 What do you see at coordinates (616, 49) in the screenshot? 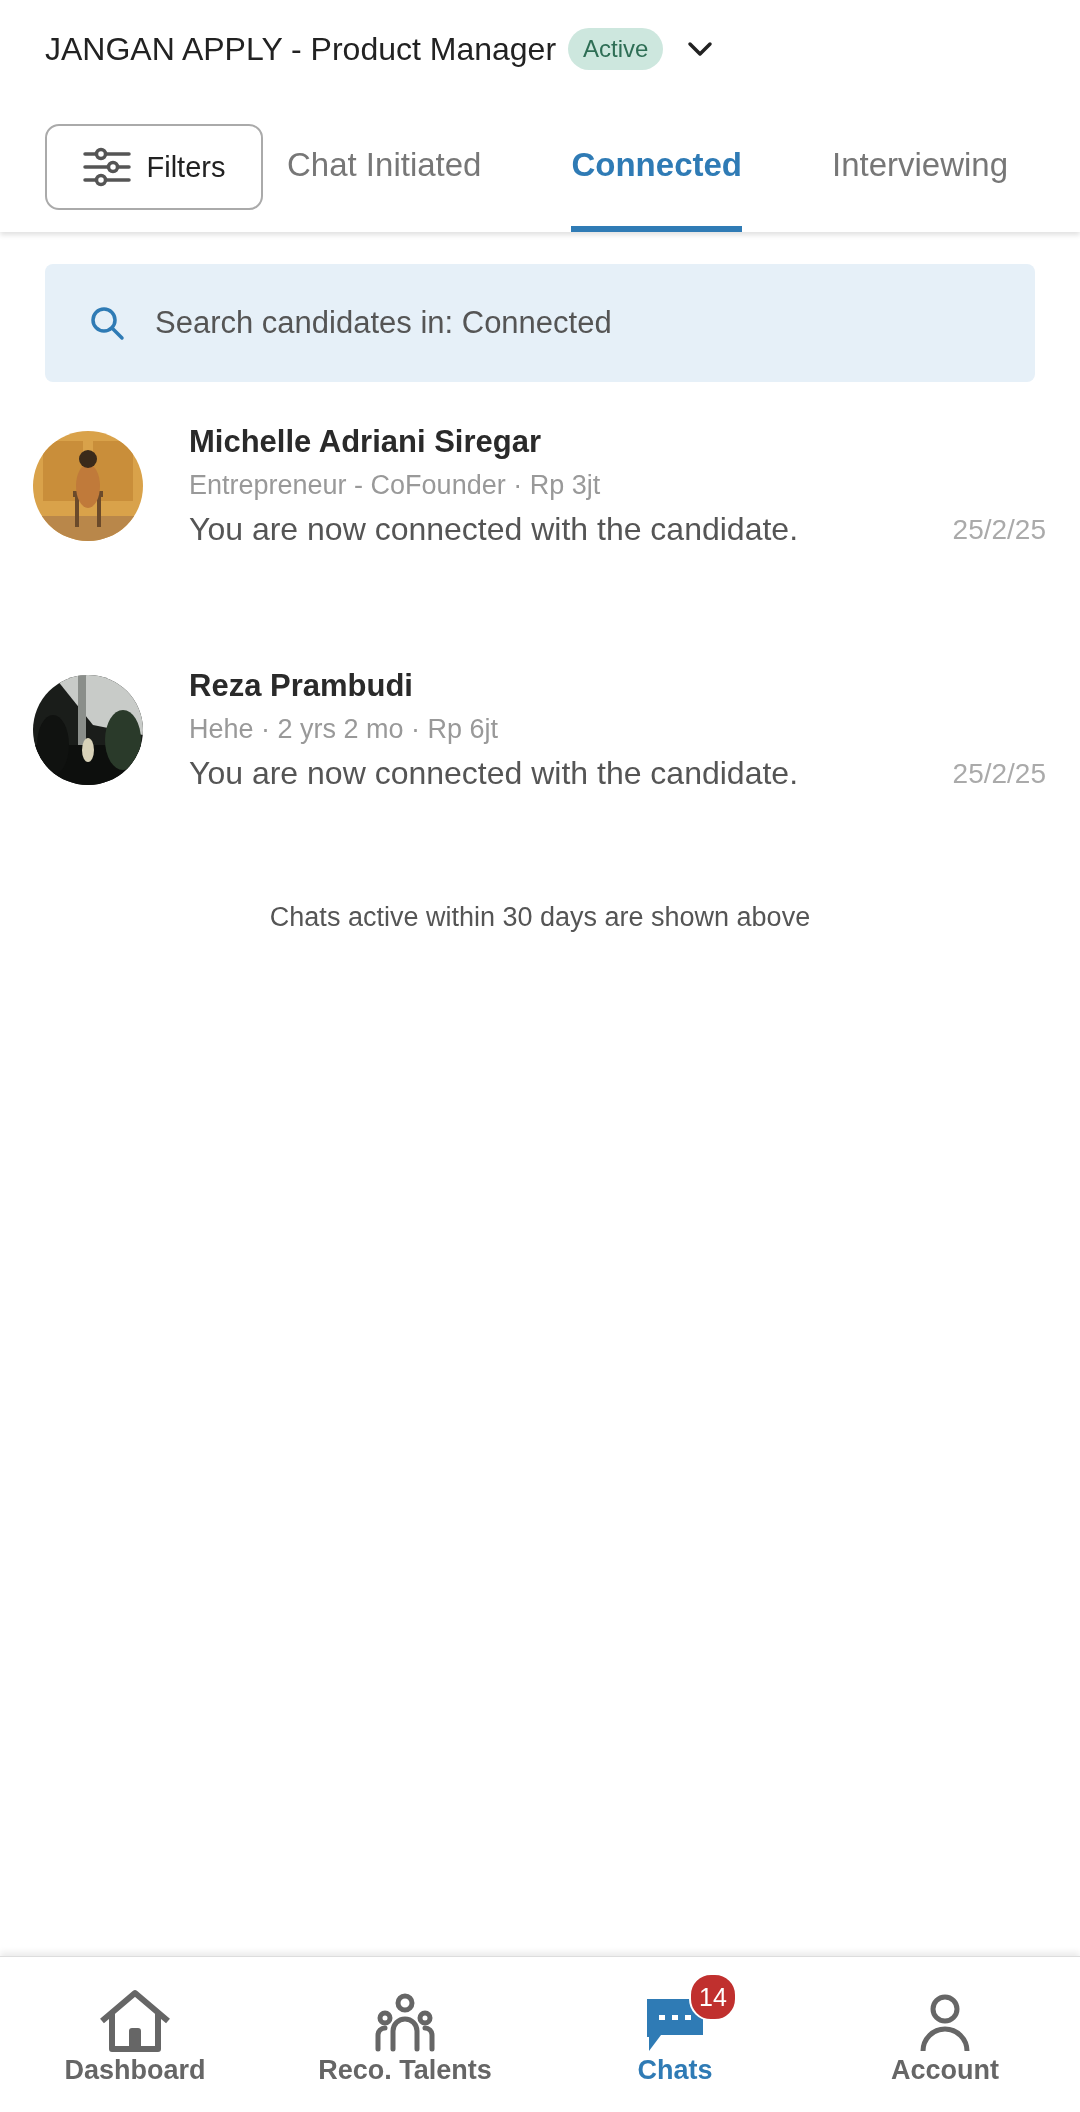
I see `status-badge: Active` at bounding box center [616, 49].